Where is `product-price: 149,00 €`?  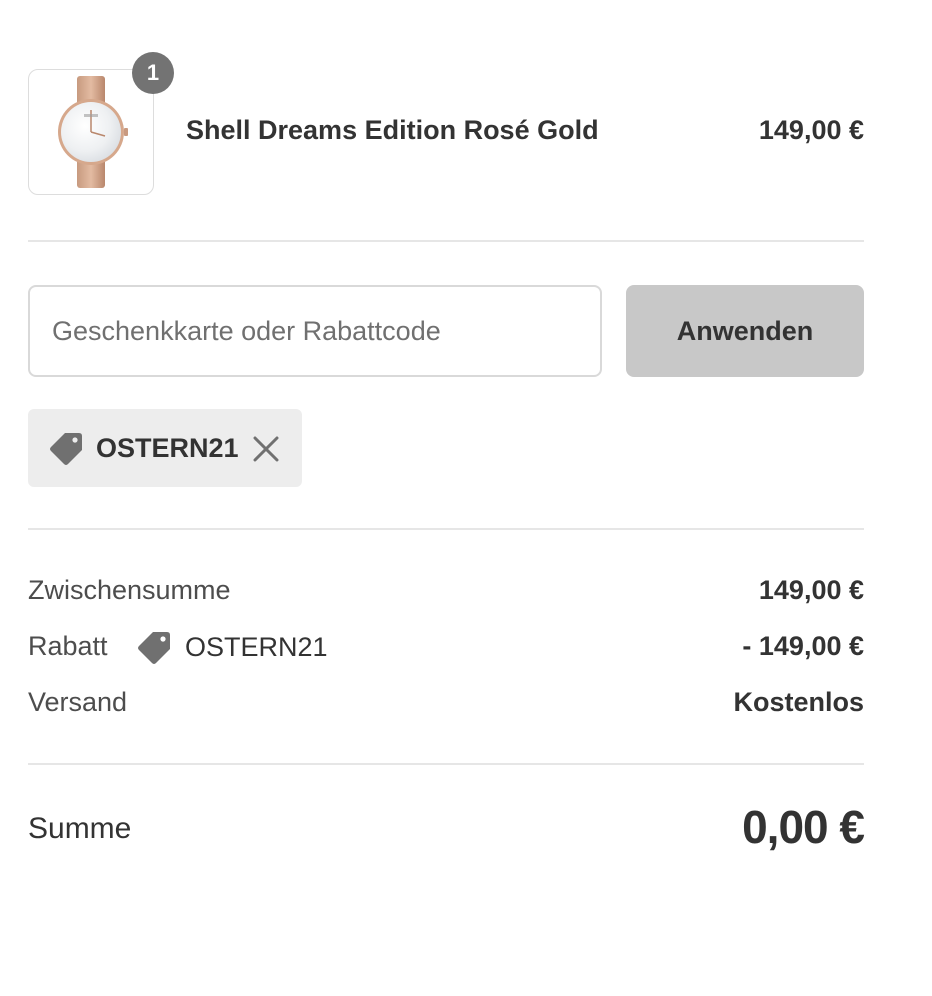
product-price: 149,00 € is located at coordinates (811, 130).